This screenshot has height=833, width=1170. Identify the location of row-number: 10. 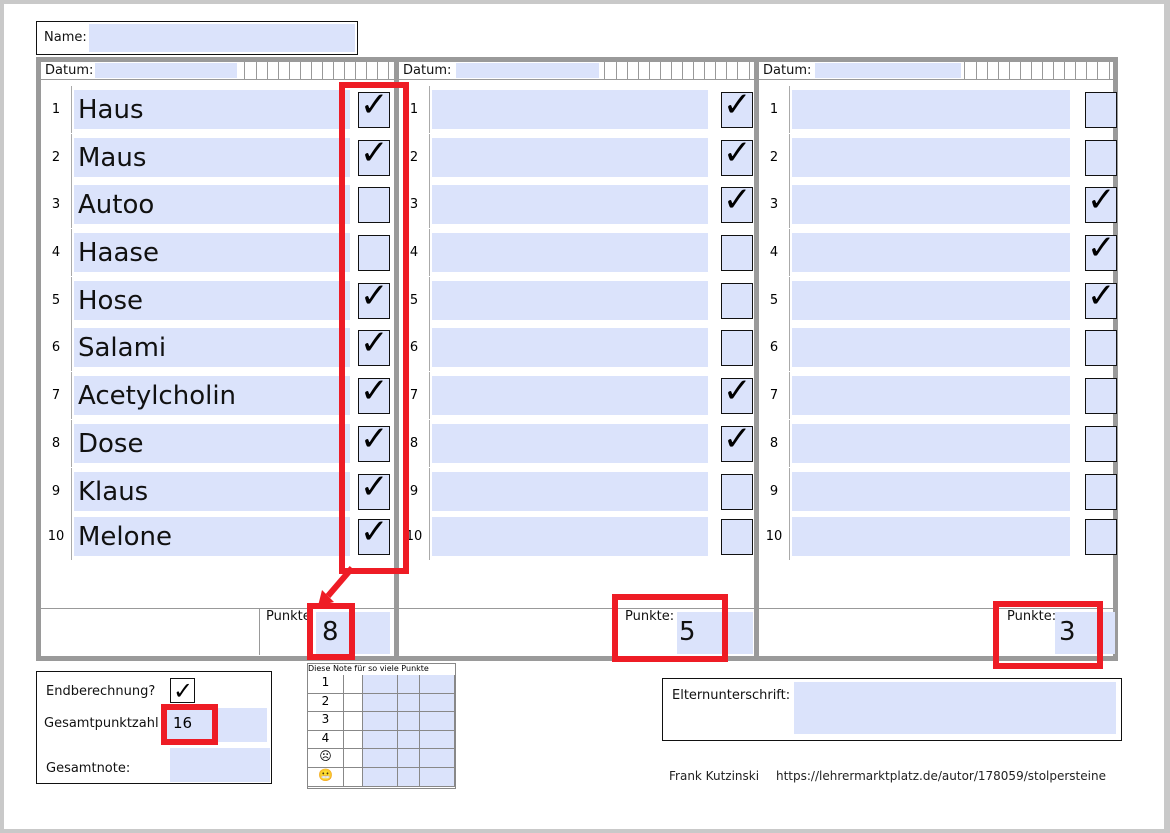
(56, 536).